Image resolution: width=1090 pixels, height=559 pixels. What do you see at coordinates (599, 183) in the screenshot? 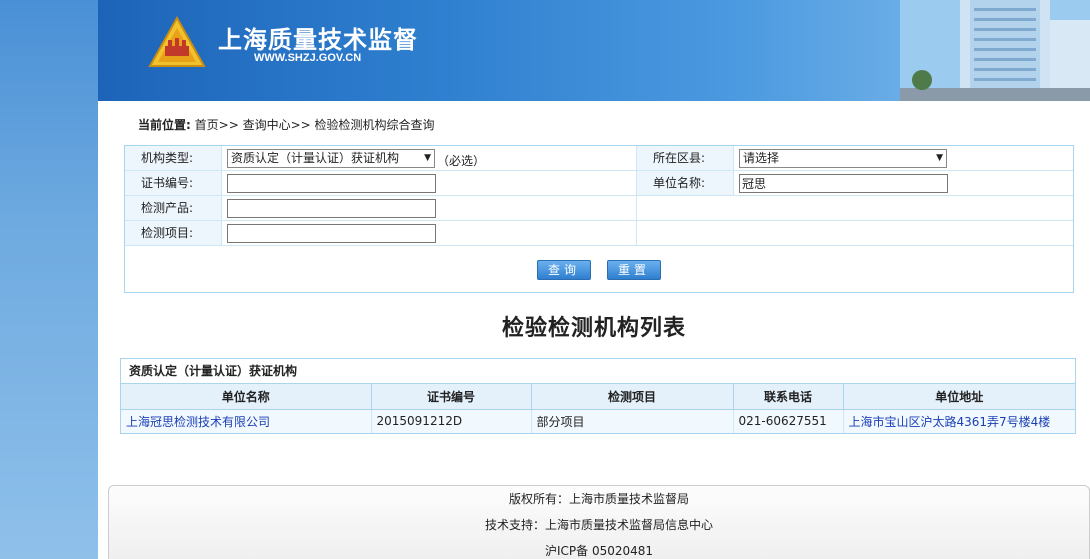
I see `query-row: 证书编号: 单位名称:` at bounding box center [599, 183].